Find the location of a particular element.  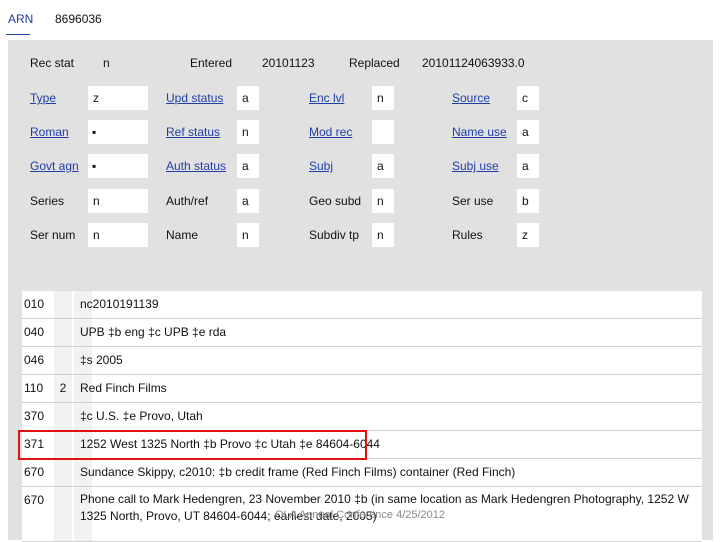

auth-status-value: a is located at coordinates (245, 166).